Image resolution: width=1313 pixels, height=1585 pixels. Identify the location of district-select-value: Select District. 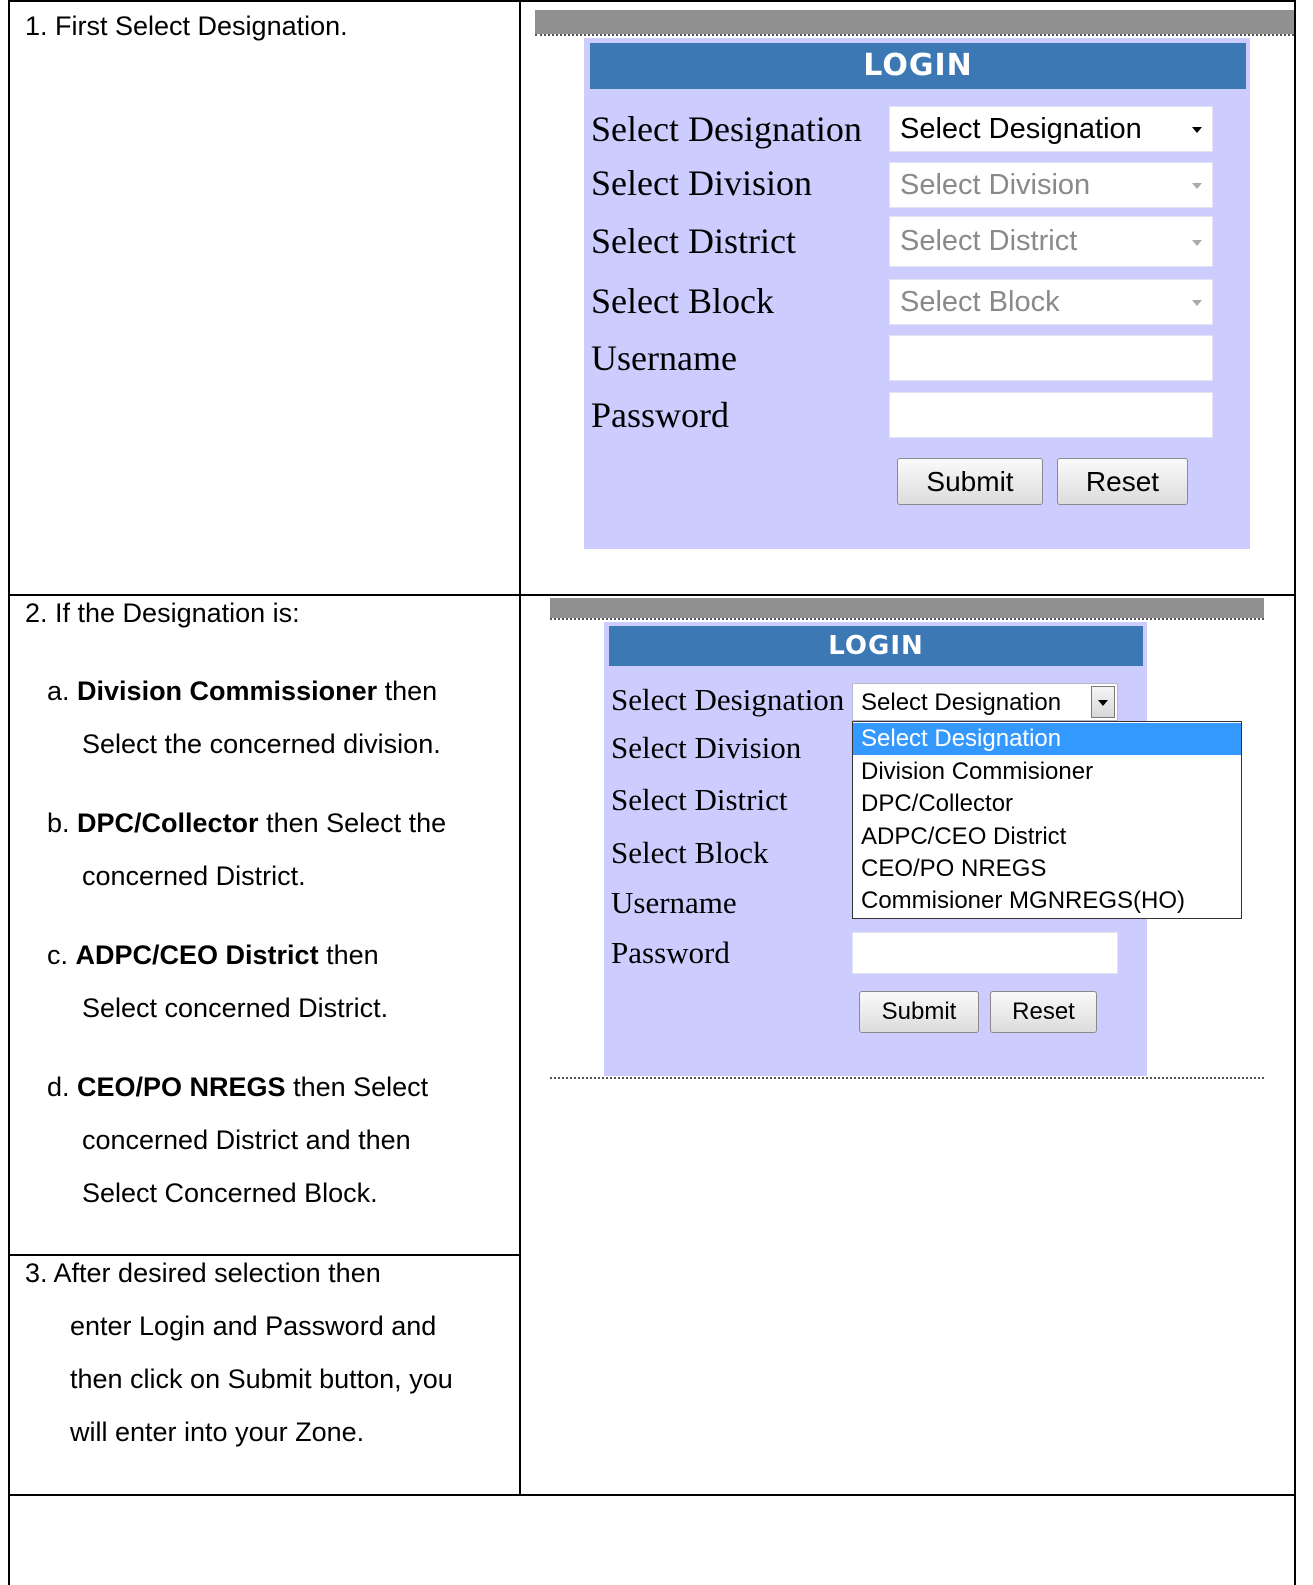
(989, 241).